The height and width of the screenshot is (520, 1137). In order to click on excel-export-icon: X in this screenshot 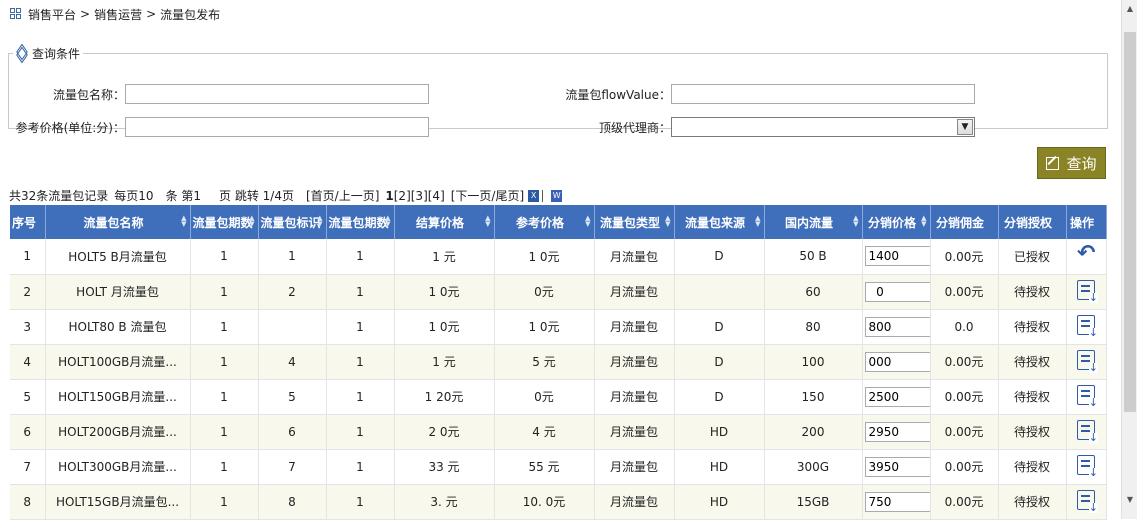, I will do `click(534, 195)`.